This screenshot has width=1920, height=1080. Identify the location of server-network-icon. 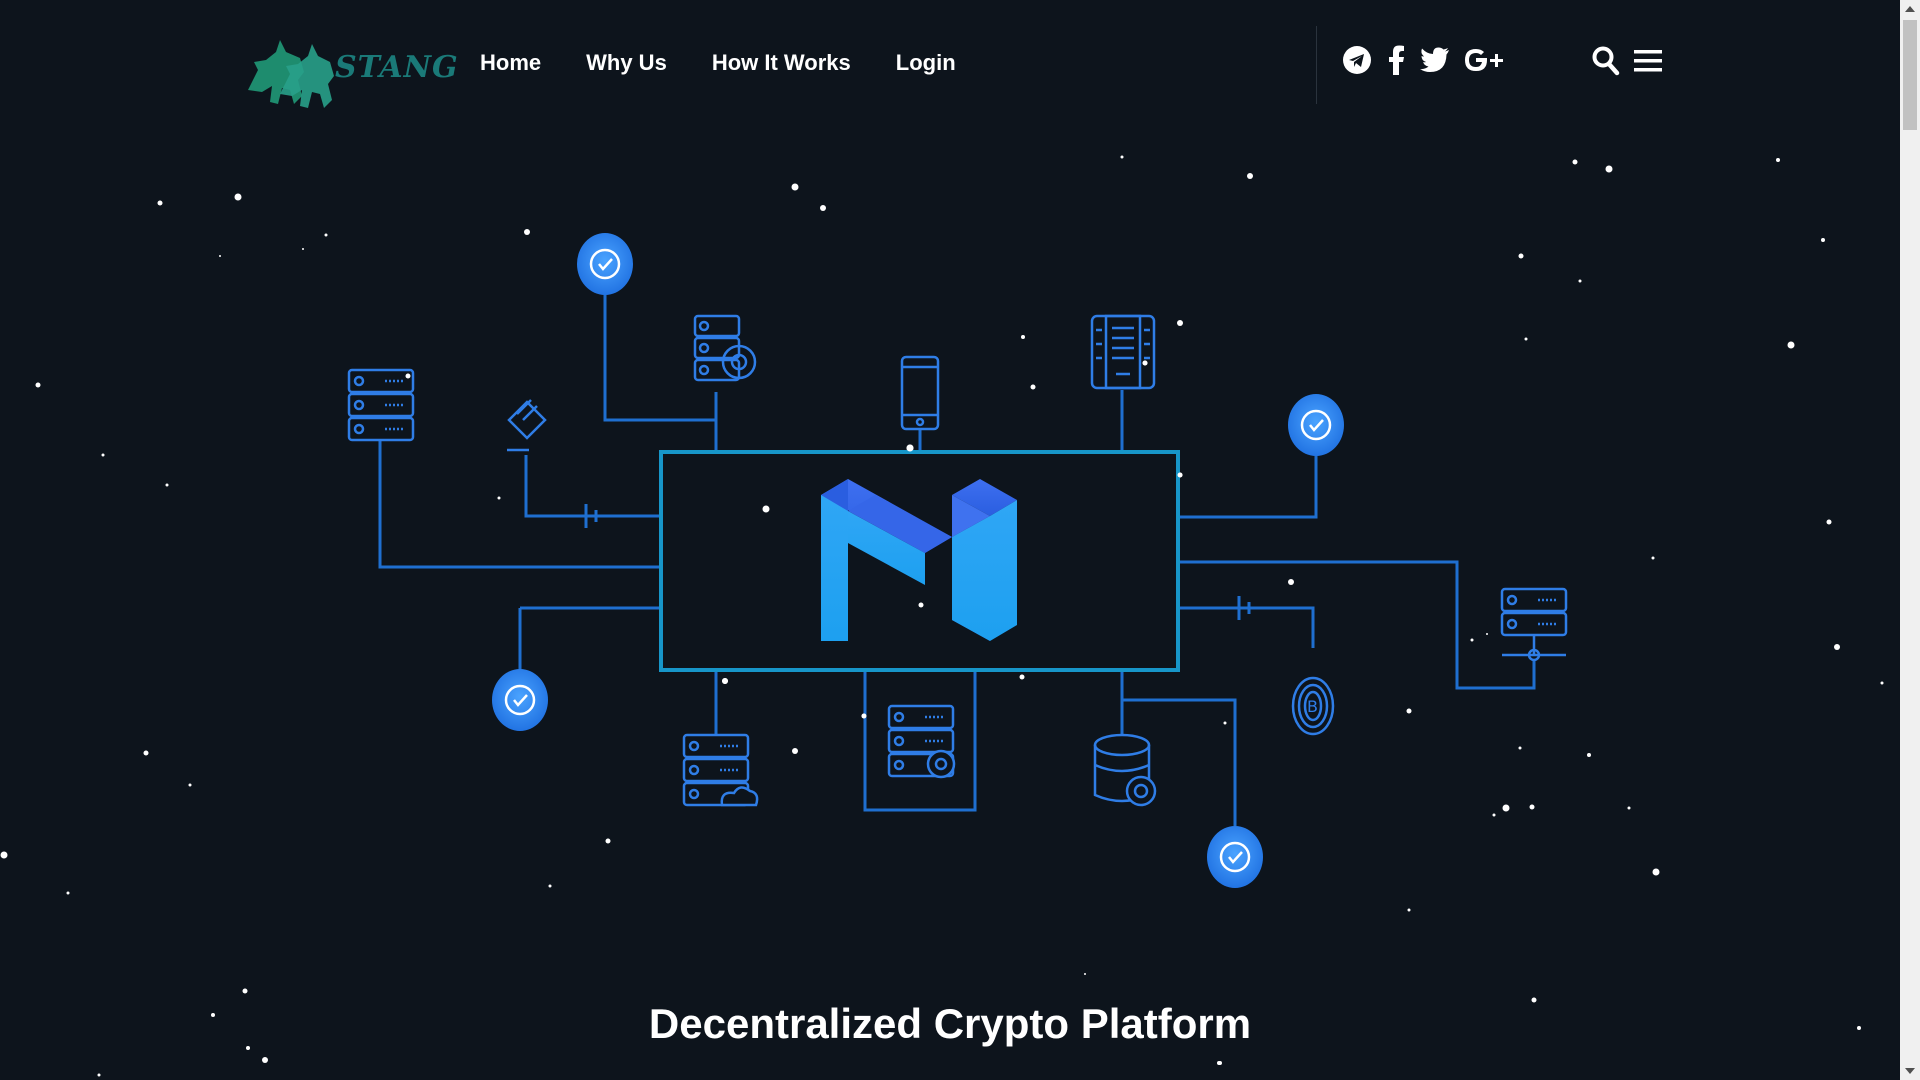
(1534, 624).